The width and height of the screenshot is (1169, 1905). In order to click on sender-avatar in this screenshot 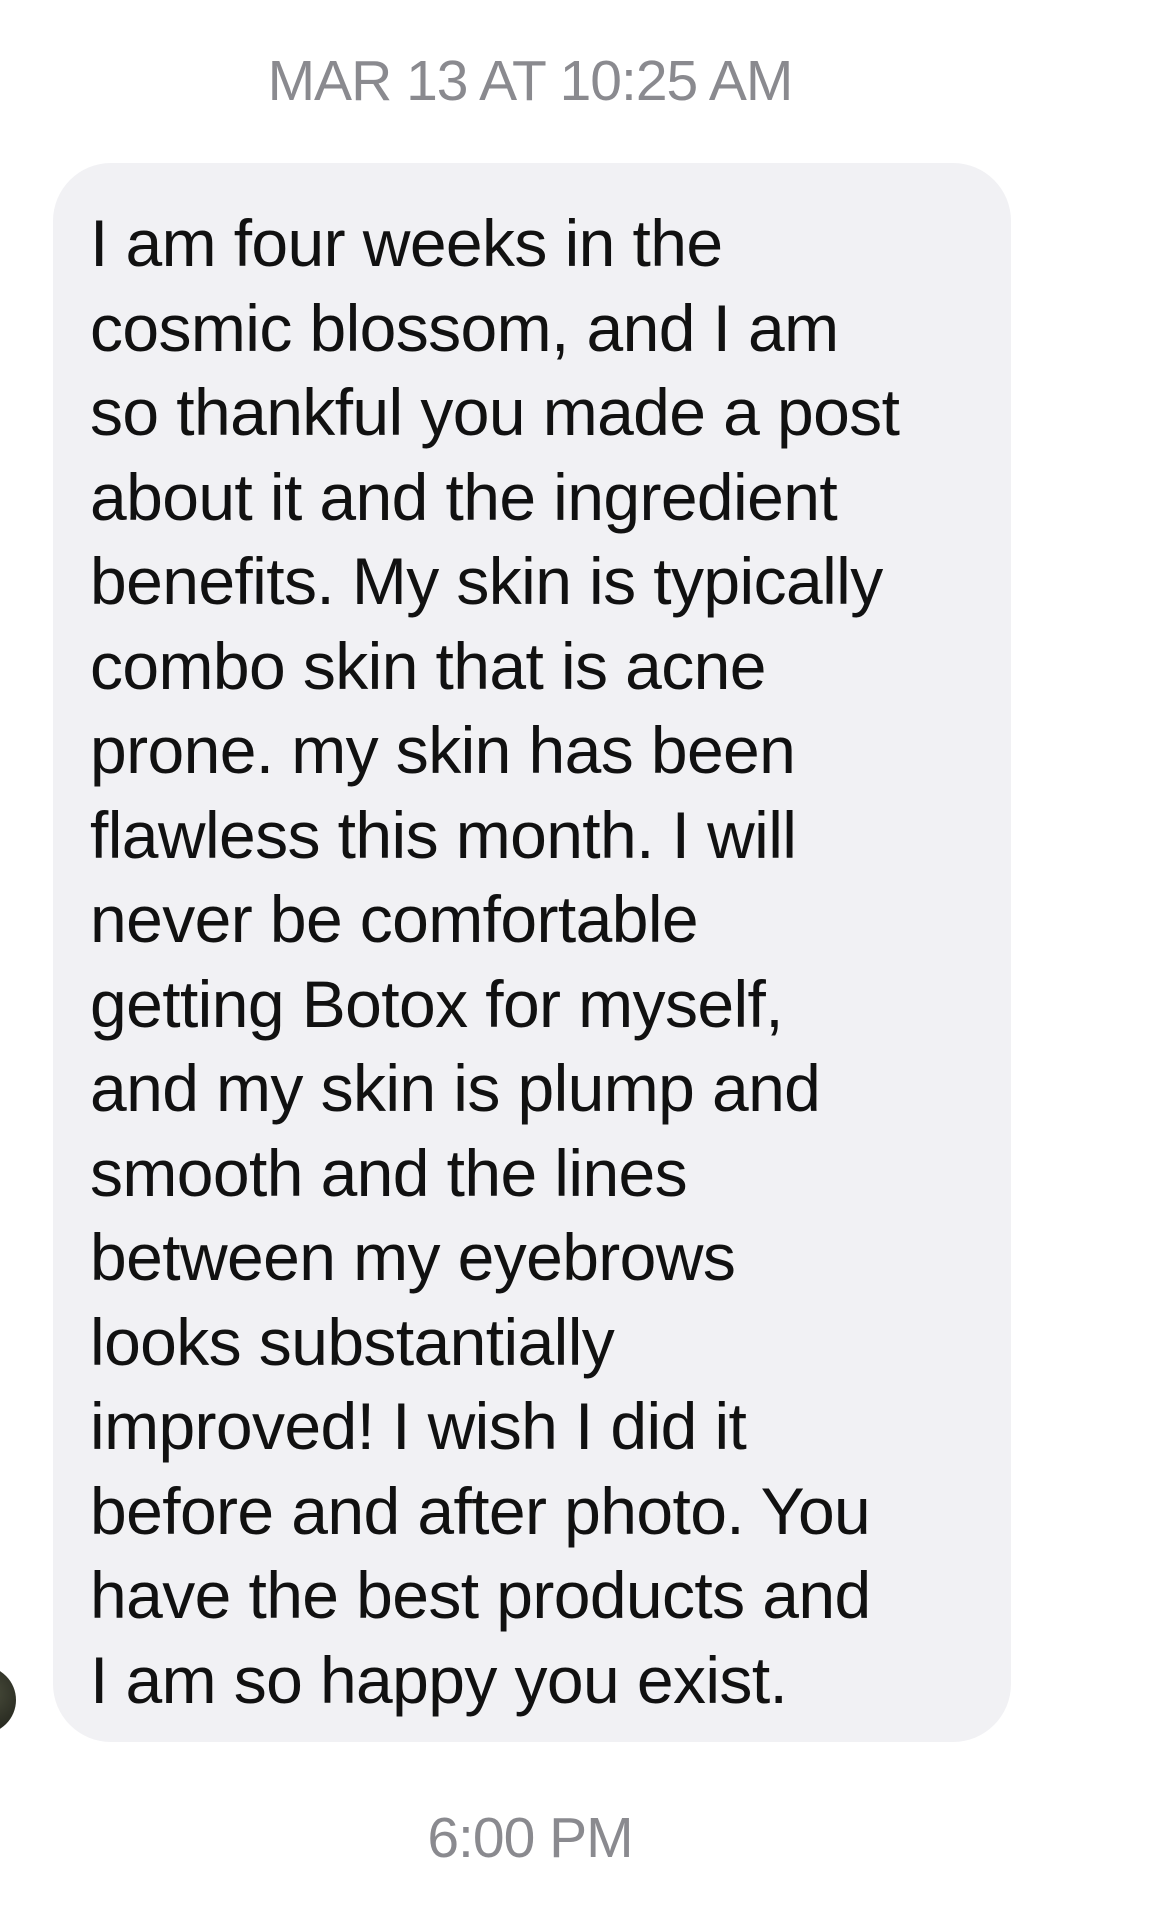, I will do `click(8, 1700)`.